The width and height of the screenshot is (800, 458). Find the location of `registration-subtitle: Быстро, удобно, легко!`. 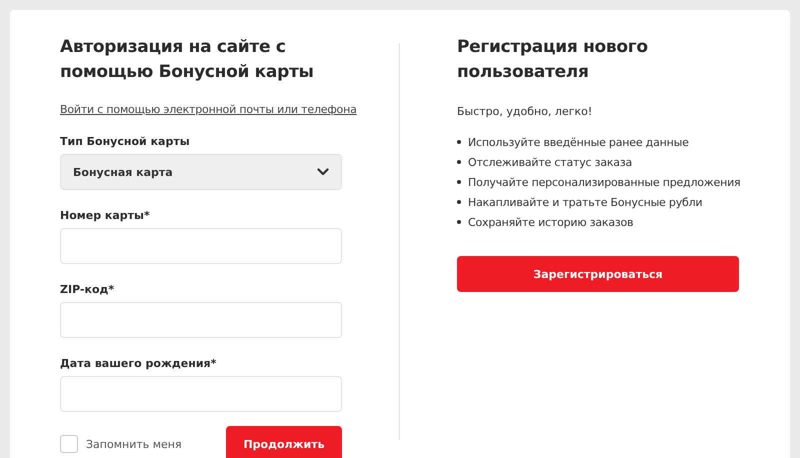

registration-subtitle: Быстро, удобно, легко! is located at coordinates (525, 111).